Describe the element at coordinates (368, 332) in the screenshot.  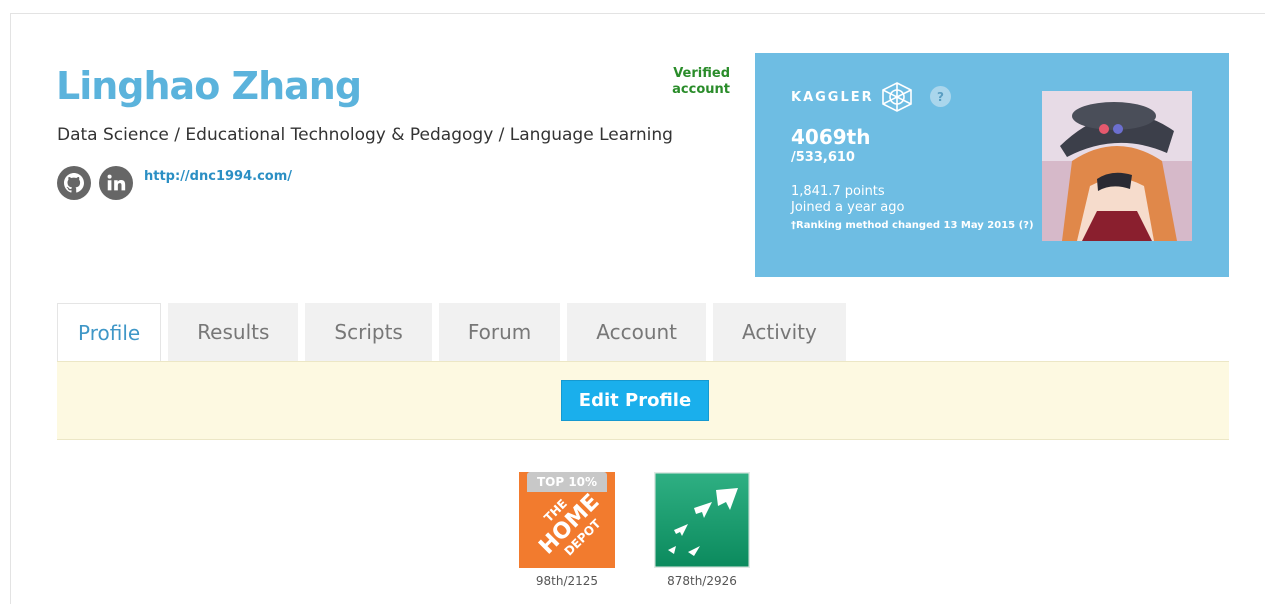
I see `tab-scripts: Scripts` at that location.